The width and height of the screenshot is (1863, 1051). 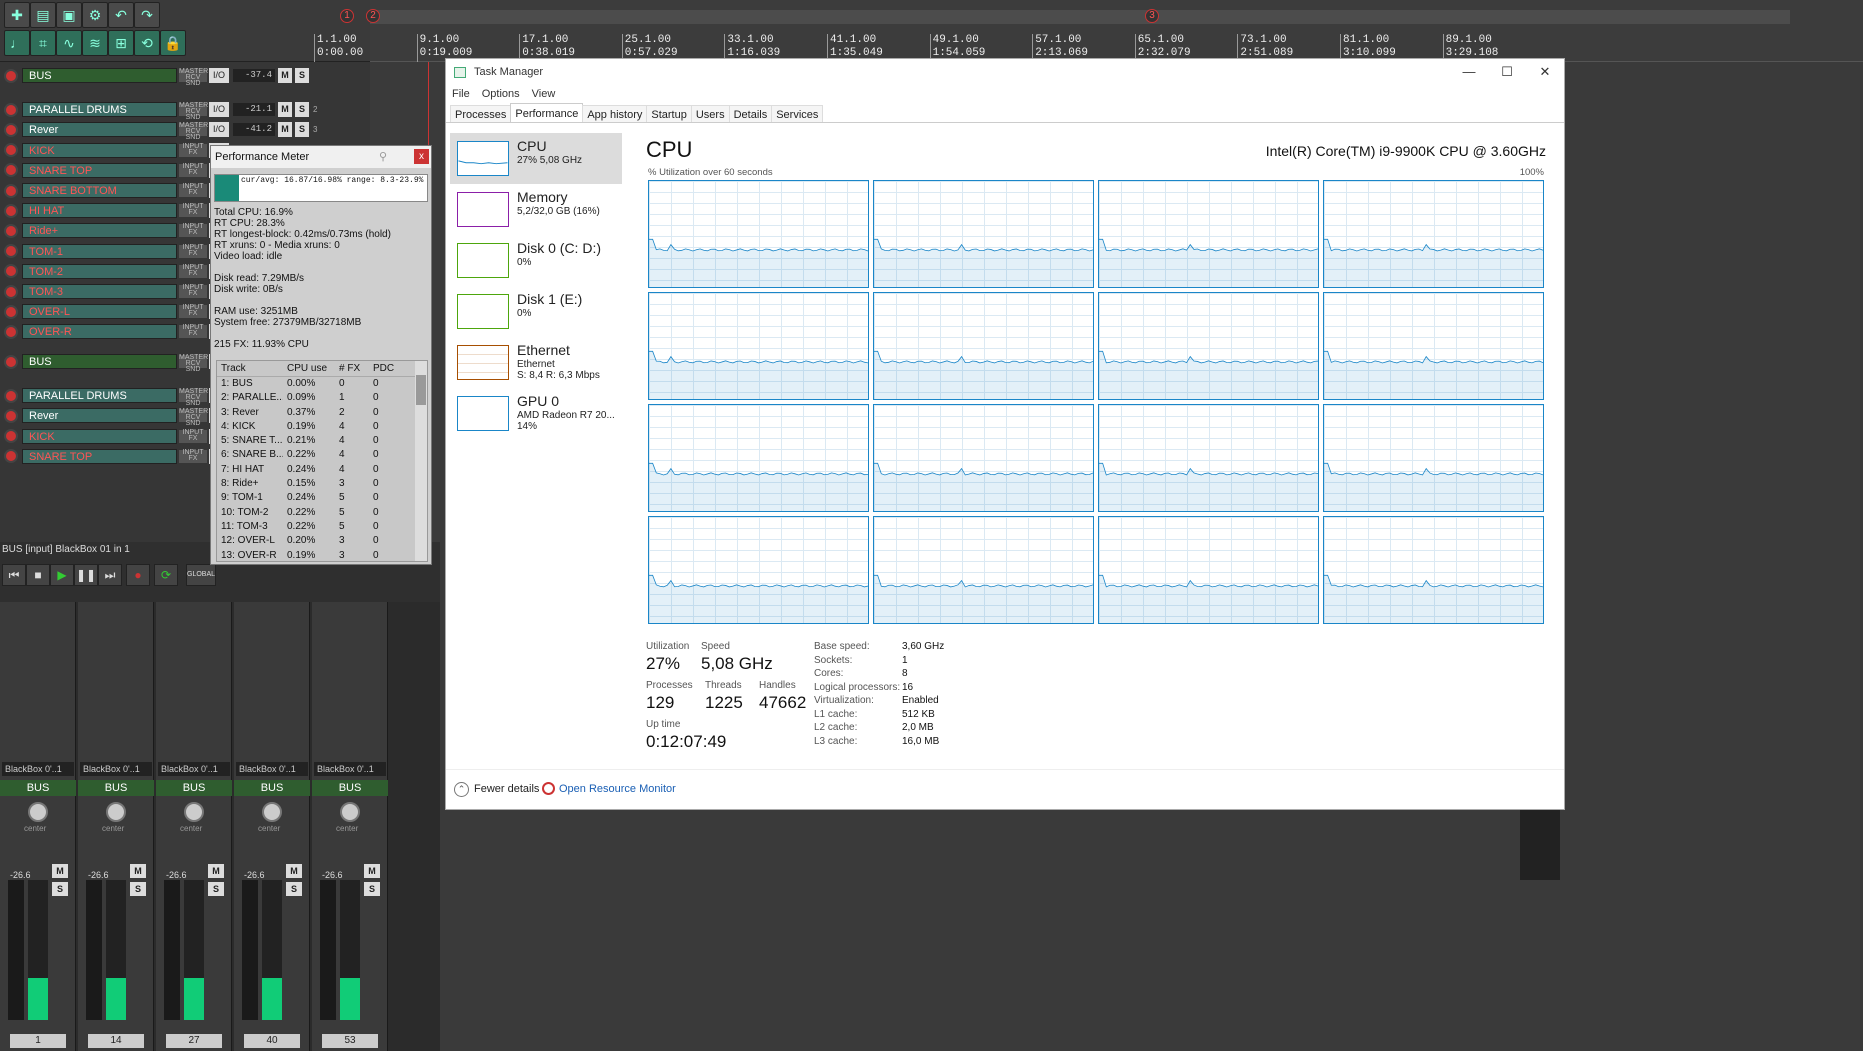 What do you see at coordinates (121, 15) in the screenshot?
I see `undo-icon: ↶` at bounding box center [121, 15].